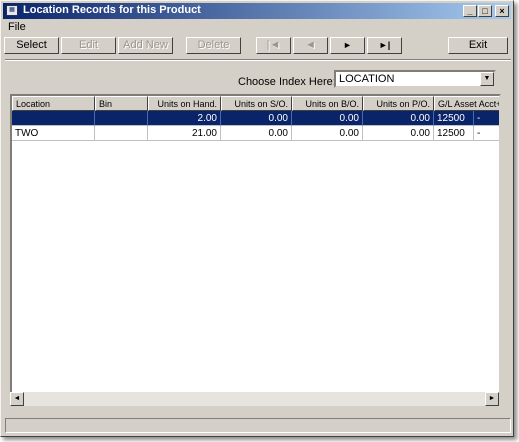  Describe the element at coordinates (415, 79) in the screenshot. I see `index-select: LOCATION ▼` at that location.